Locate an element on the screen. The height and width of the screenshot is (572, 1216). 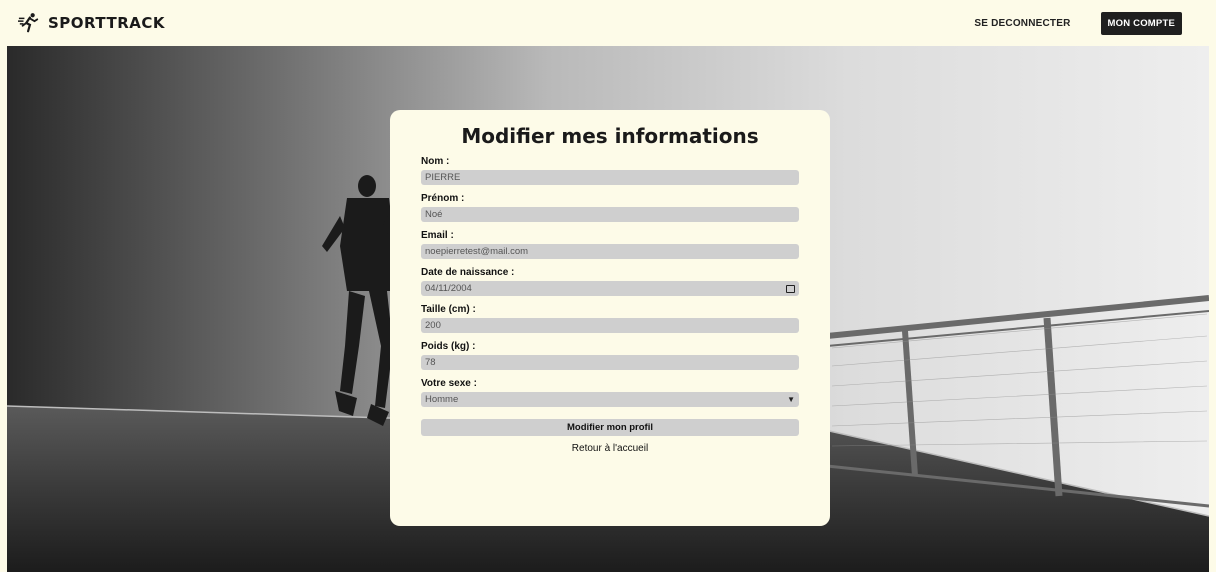
logout-link: SE DECONNECTER is located at coordinates (1022, 23).